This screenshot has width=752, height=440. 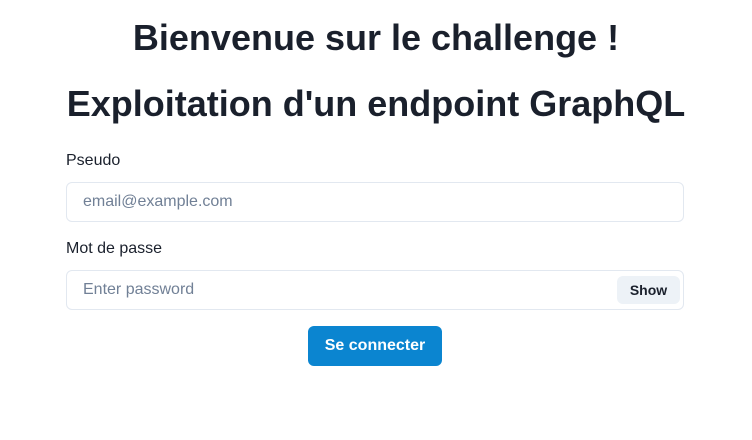 I want to click on show-password-button: Show, so click(x=648, y=290).